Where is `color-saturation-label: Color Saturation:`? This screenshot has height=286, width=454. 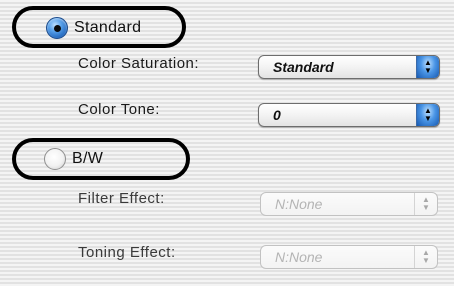
color-saturation-label: Color Saturation: is located at coordinates (139, 63).